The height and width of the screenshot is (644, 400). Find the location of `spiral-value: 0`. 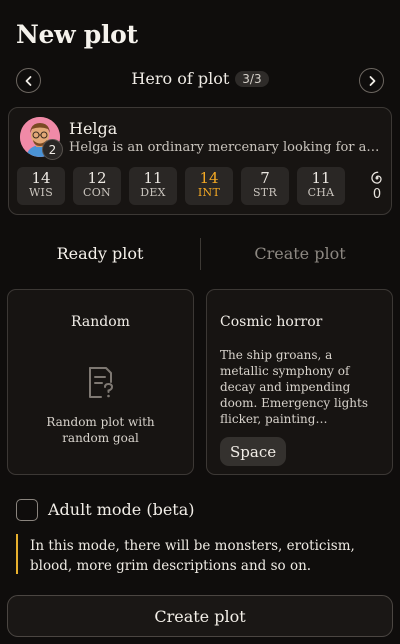

spiral-value: 0 is located at coordinates (377, 194).